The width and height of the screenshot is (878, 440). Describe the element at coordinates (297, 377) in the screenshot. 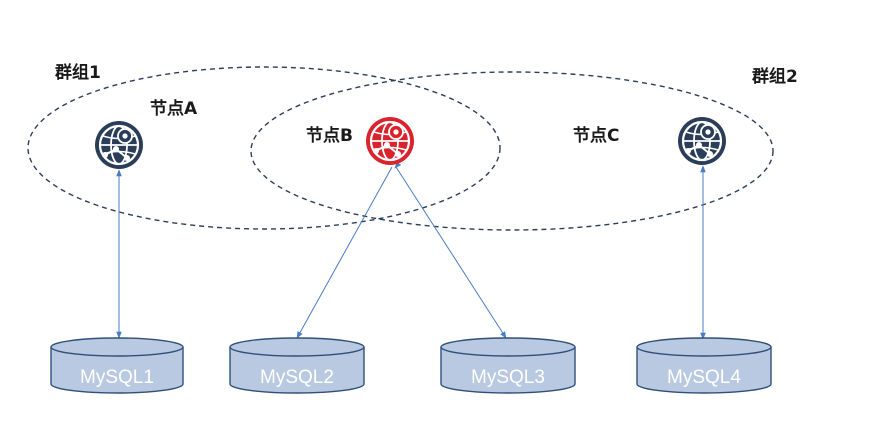

I see `mysql-2-label: MySQL2` at that location.